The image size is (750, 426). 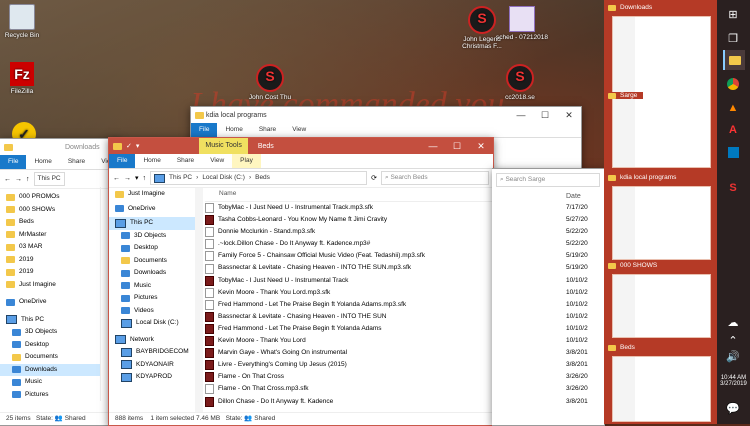 What do you see at coordinates (152, 323) in the screenshot?
I see `nav-item: Local Disk (C:)` at bounding box center [152, 323].